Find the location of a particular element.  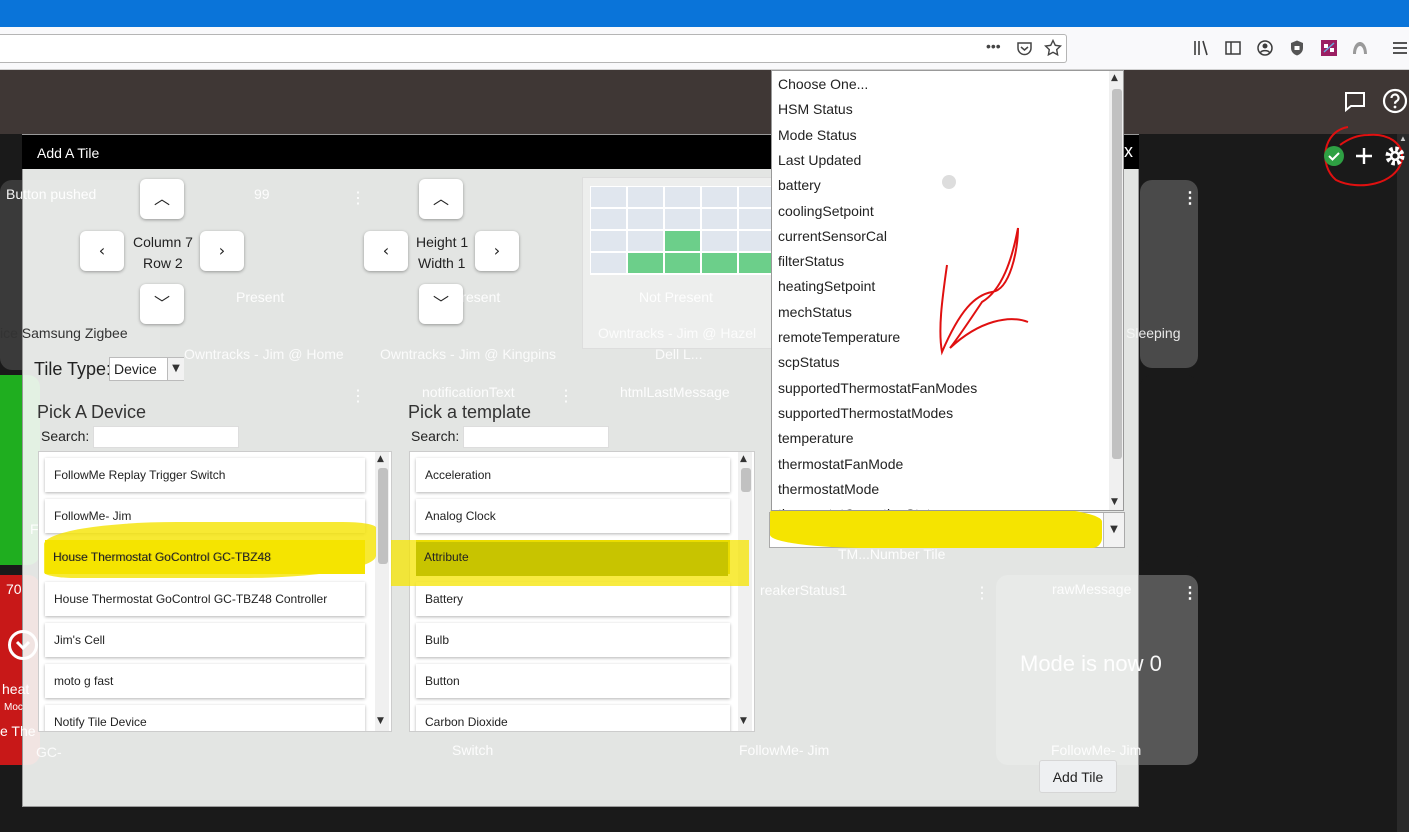

dropdown-option: remoteTemperature is located at coordinates (839, 337).